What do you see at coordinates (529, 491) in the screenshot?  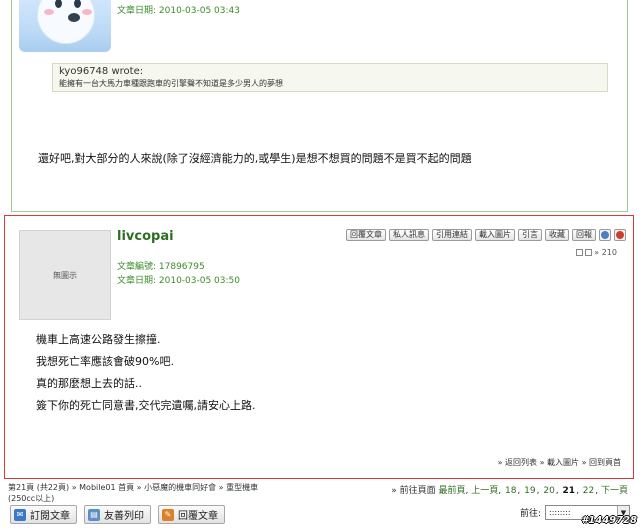 I see `page-link: 19` at bounding box center [529, 491].